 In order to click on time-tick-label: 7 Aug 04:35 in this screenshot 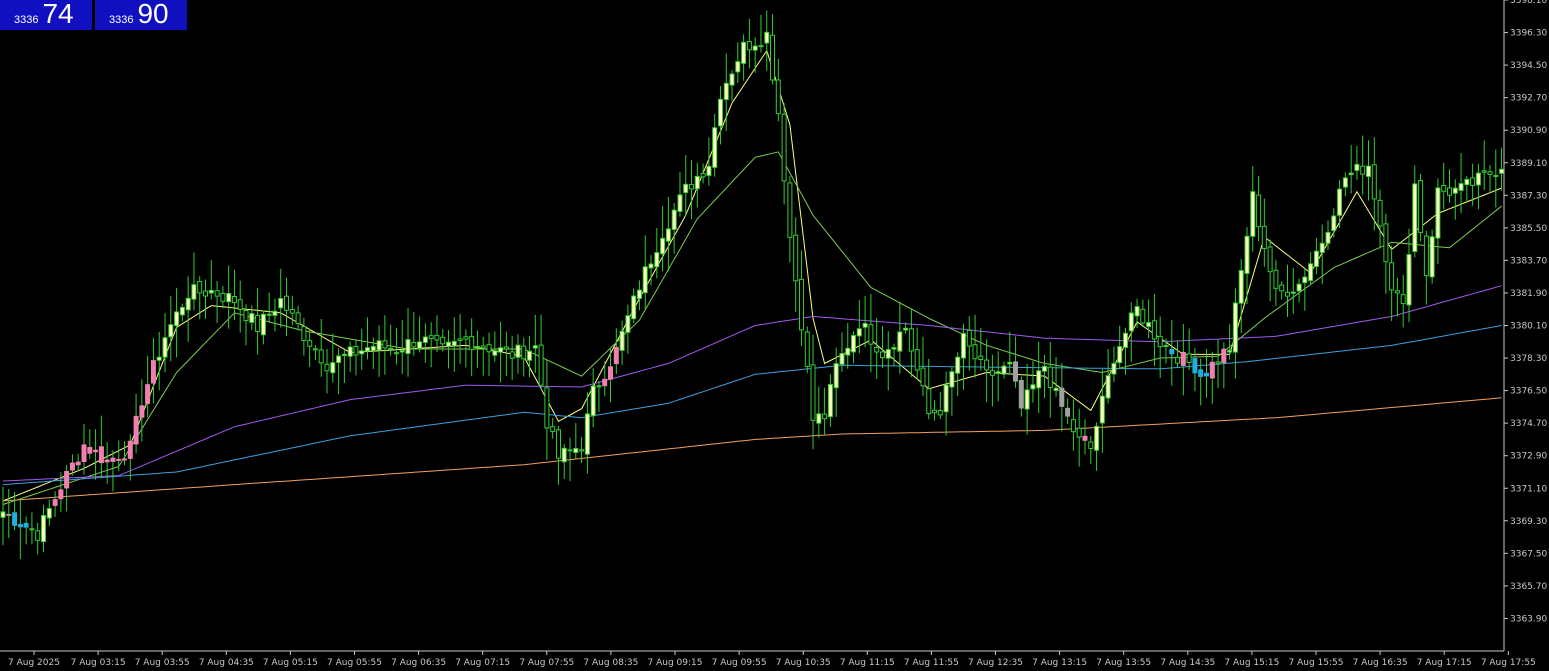, I will do `click(226, 663)`.